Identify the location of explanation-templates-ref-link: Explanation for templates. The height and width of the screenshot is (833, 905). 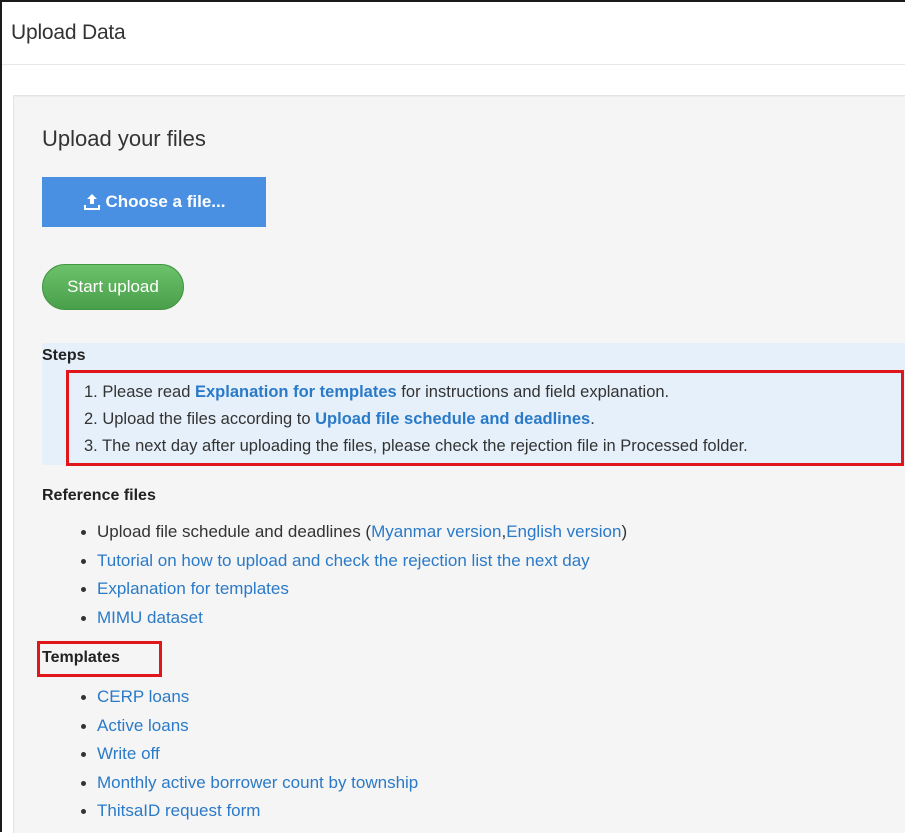
(193, 588).